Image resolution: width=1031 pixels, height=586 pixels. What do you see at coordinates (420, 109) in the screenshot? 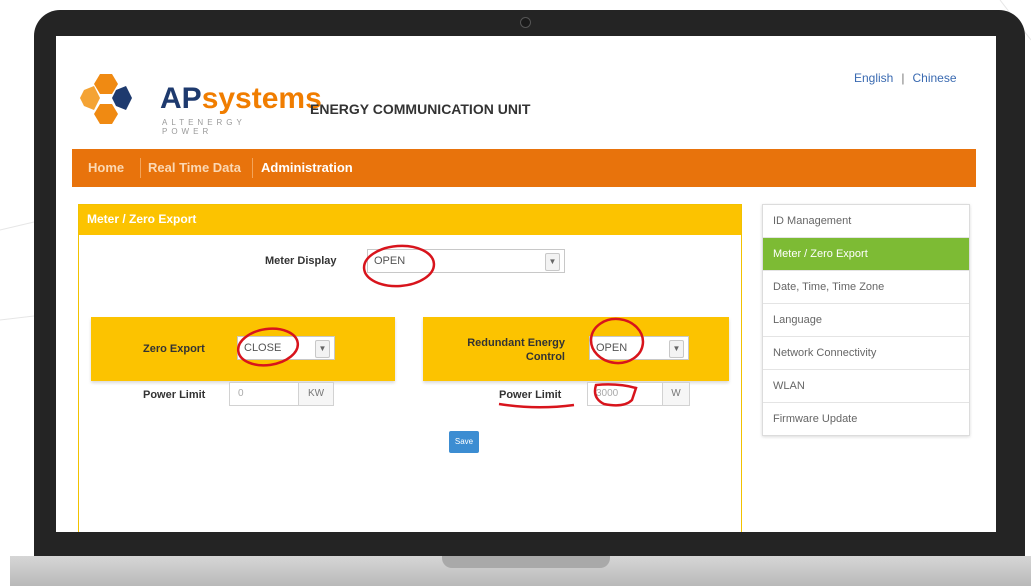
I see `unit-title: ENERGY COMMUNICATION UNIT` at bounding box center [420, 109].